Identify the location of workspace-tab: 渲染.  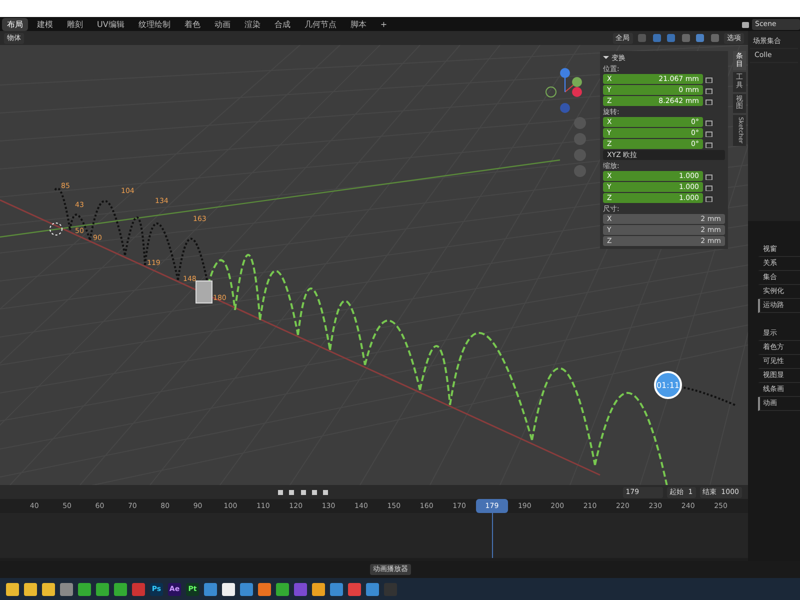
(252, 24).